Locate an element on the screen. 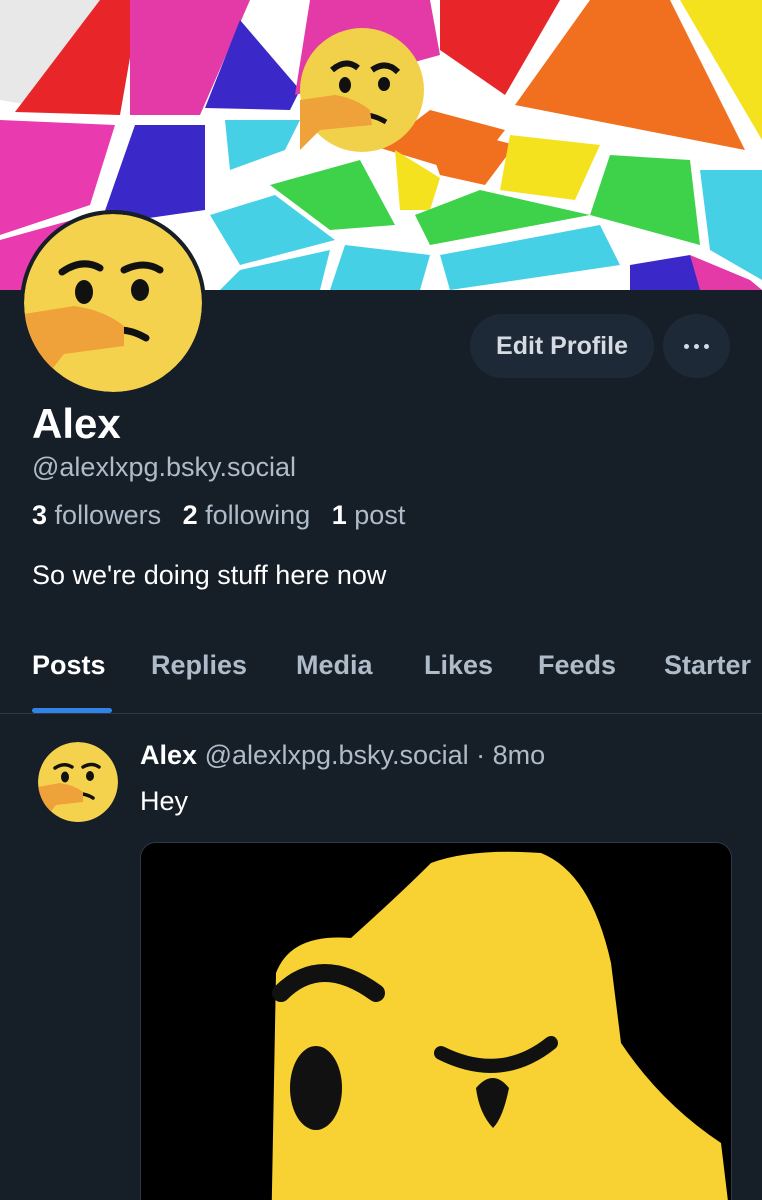 This screenshot has width=762, height=1200. edit-profile-button: Edit Profile is located at coordinates (562, 346).